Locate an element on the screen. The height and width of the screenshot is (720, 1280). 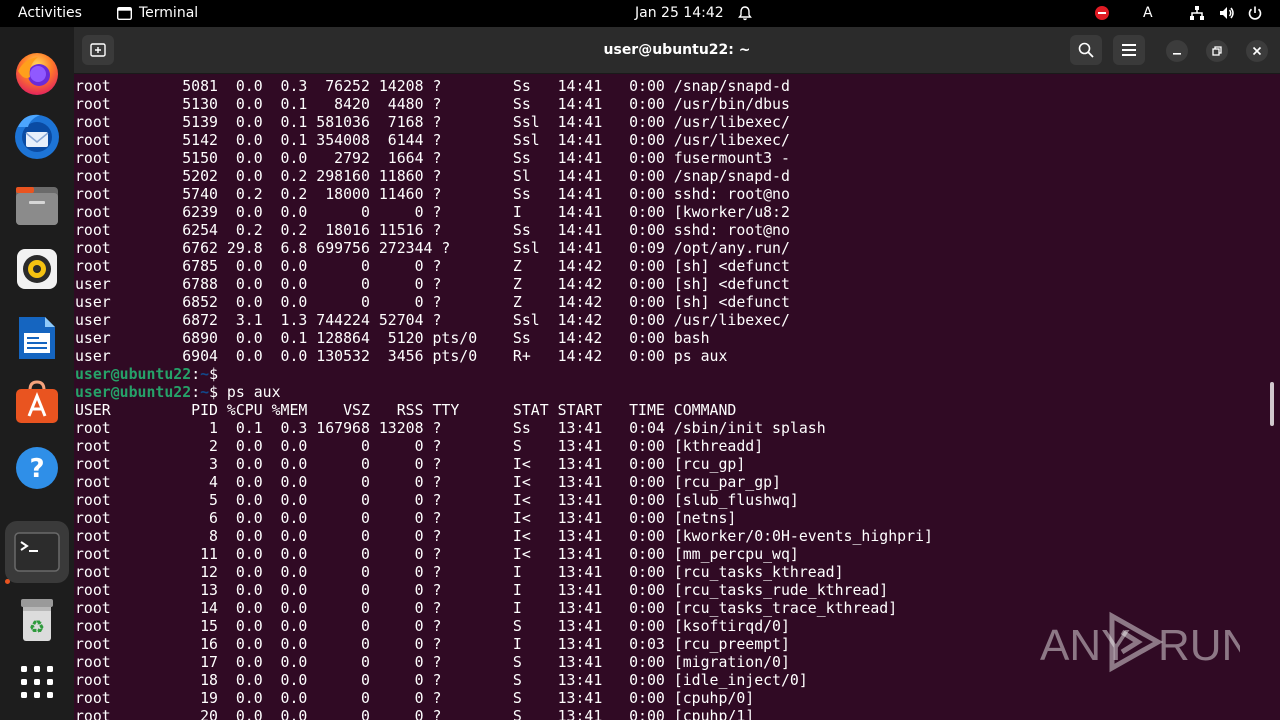
power-icon is located at coordinates (1255, 13).